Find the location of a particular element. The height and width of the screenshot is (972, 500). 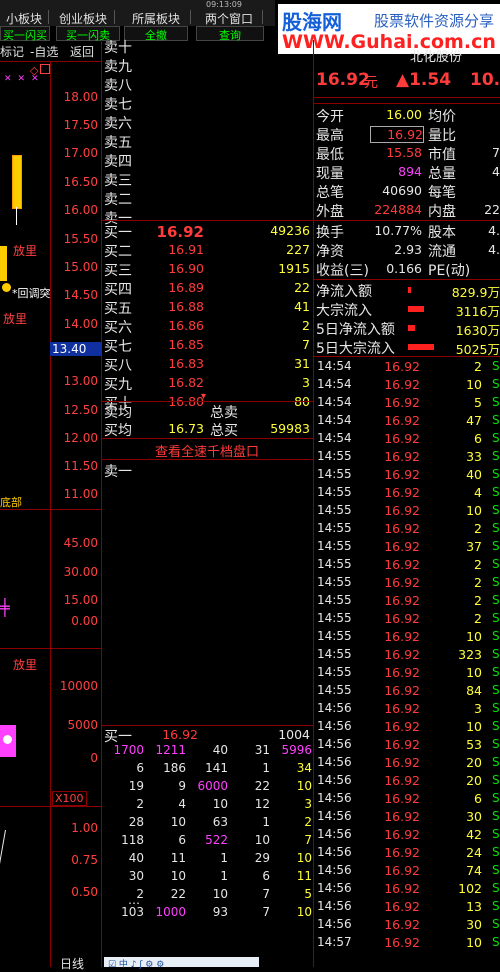

stat-label-2: 股本 is located at coordinates (442, 233).